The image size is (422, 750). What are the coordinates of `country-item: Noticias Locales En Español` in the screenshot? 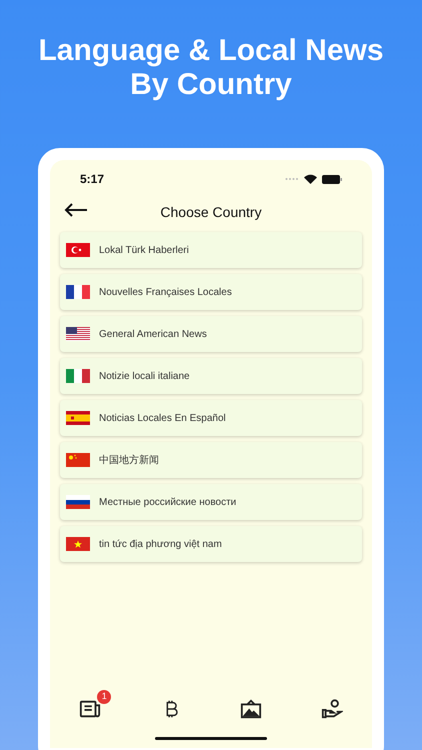 It's located at (211, 418).